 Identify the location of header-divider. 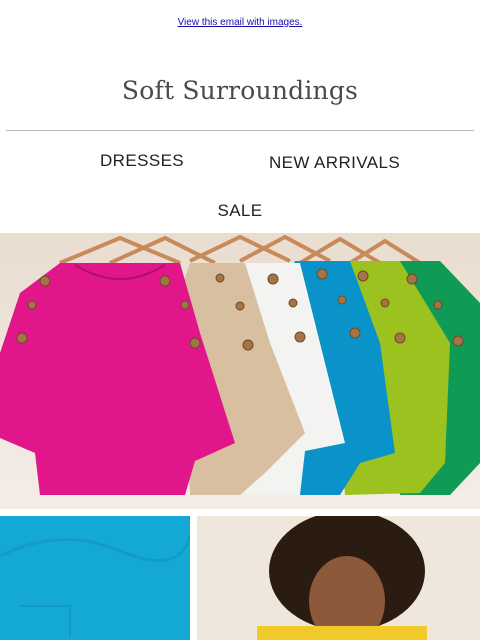
(240, 130).